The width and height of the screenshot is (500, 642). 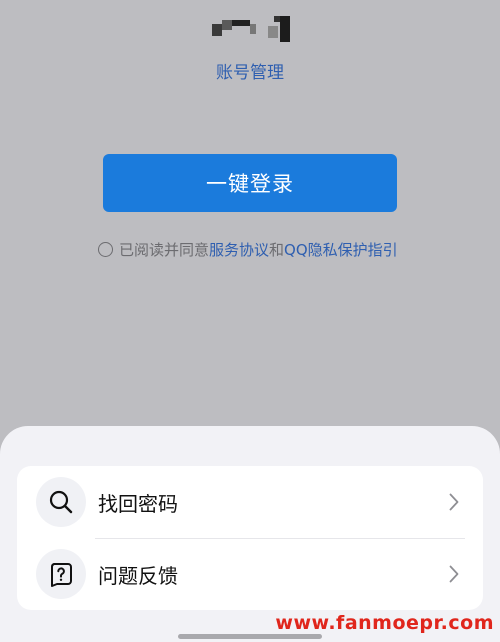 I want to click on menu-item-label: 找回密码, so click(x=138, y=503).